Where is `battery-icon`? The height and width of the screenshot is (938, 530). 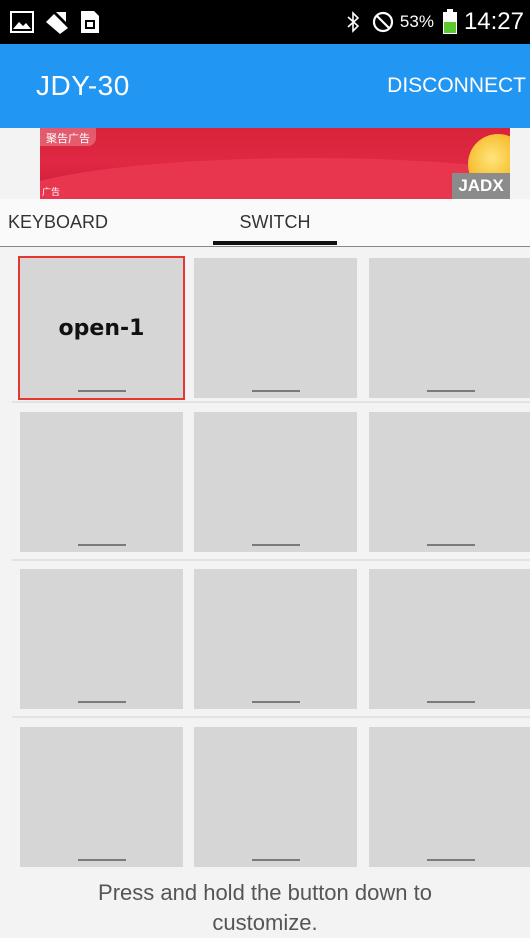
battery-icon is located at coordinates (450, 22).